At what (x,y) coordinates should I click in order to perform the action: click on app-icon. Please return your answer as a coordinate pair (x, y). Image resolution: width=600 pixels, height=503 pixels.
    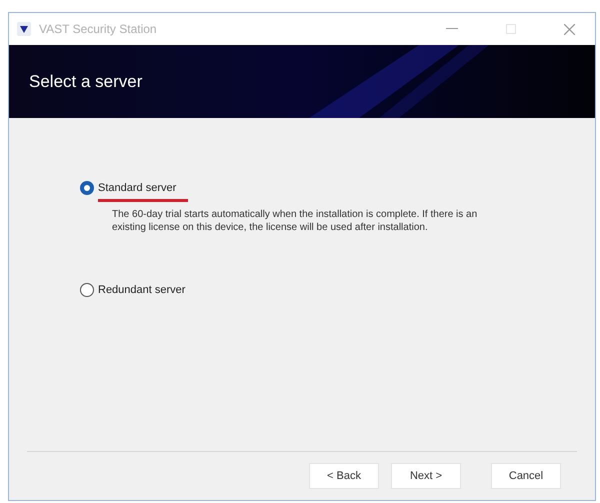
    Looking at the image, I should click on (24, 29).